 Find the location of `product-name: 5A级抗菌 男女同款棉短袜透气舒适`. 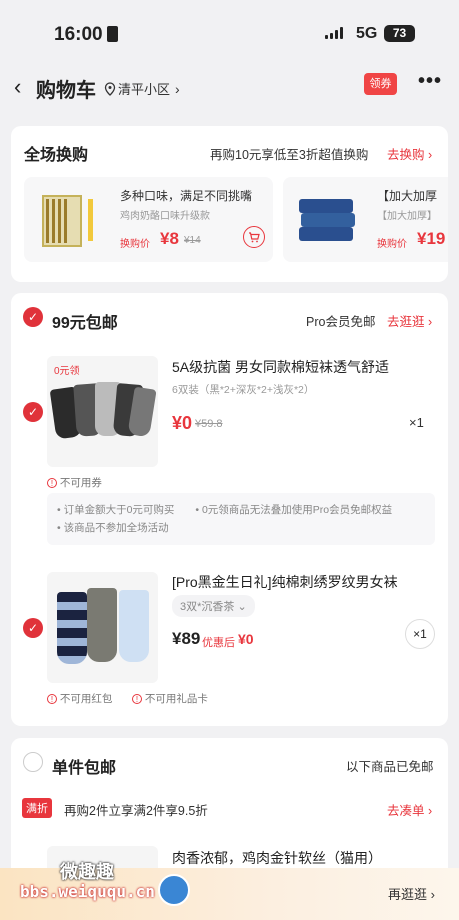

product-name: 5A级抗菌 男女同款棉短袜透气舒适 is located at coordinates (280, 367).